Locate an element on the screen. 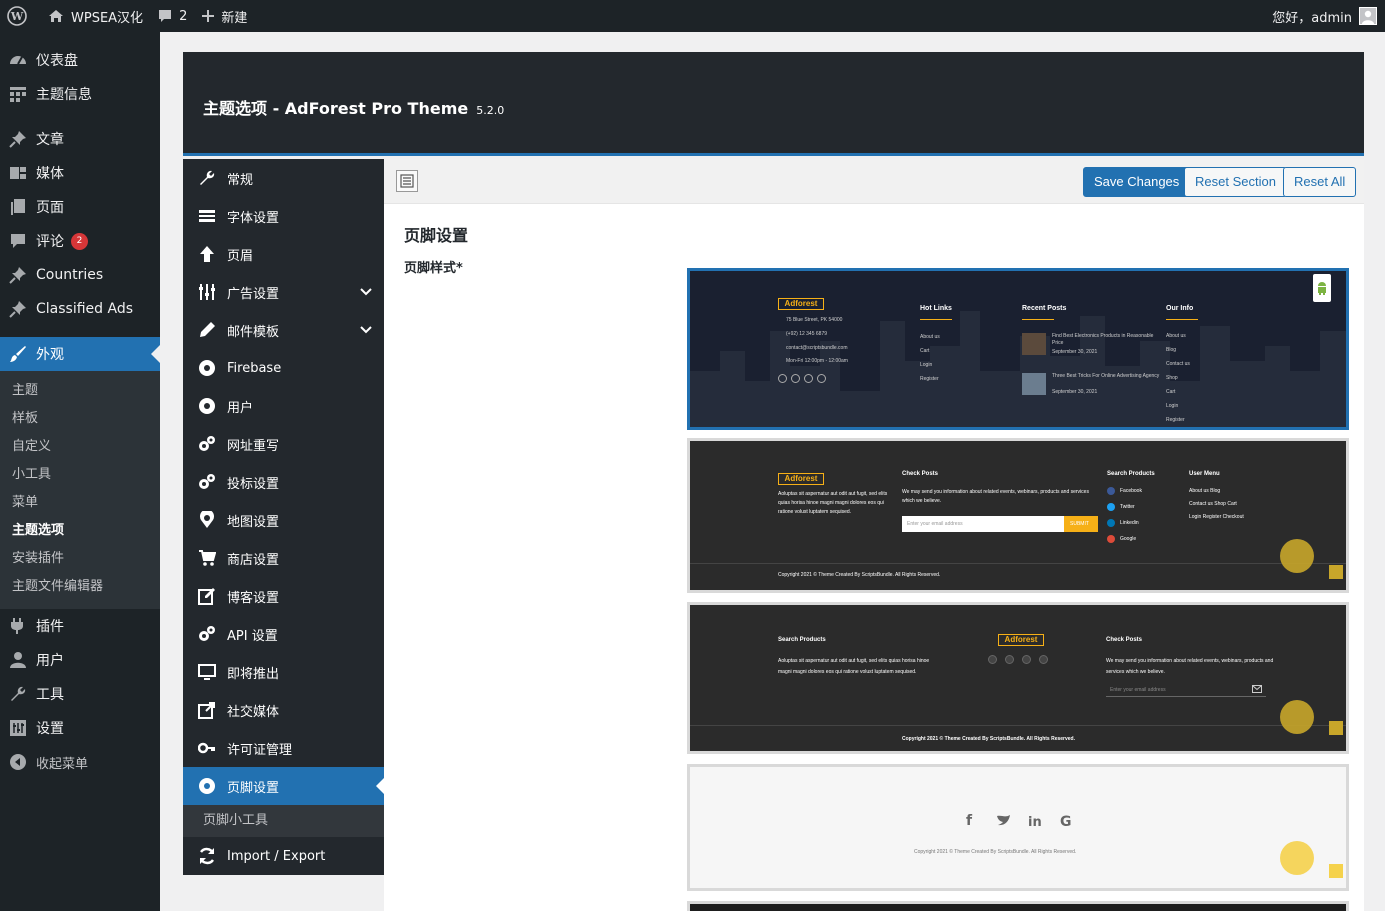 The image size is (1385, 911). menu-label: 媒体 is located at coordinates (50, 174).